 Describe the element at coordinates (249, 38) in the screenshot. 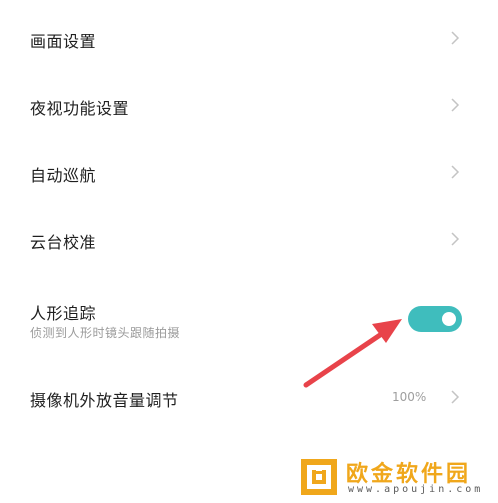

I see `setting-row-picture: 画面设置` at that location.